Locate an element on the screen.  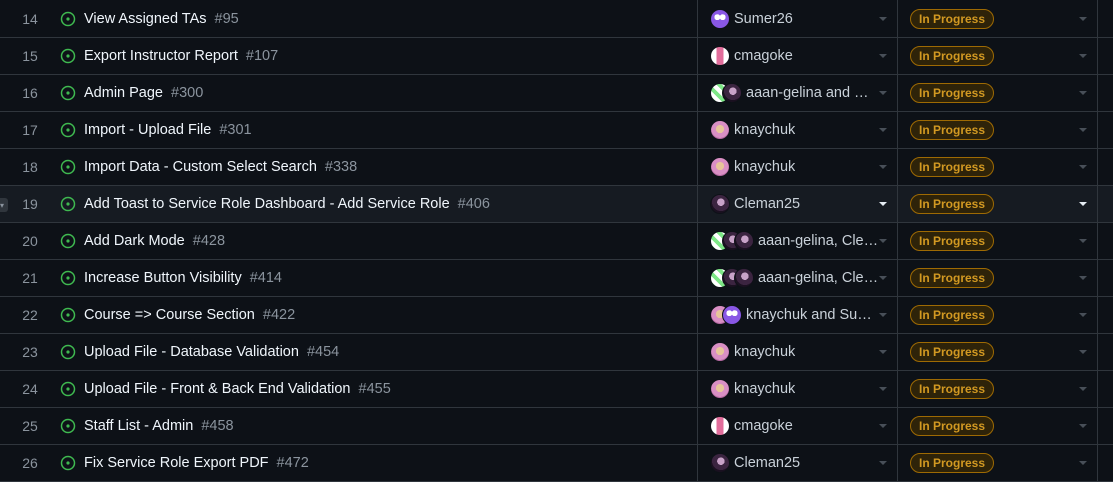
issue-title-link: Course => Course Section is located at coordinates (169, 315).